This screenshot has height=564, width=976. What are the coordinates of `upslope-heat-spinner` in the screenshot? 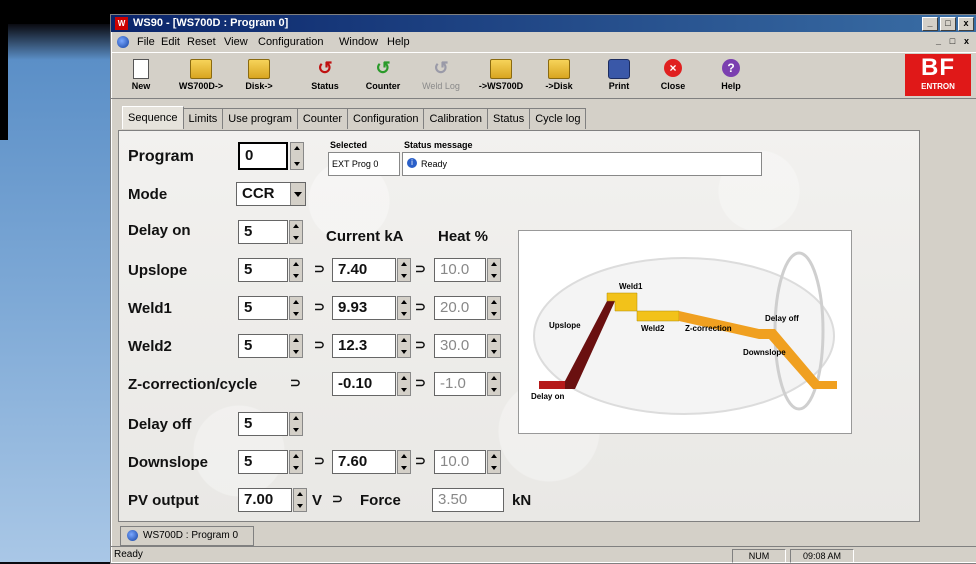 It's located at (494, 270).